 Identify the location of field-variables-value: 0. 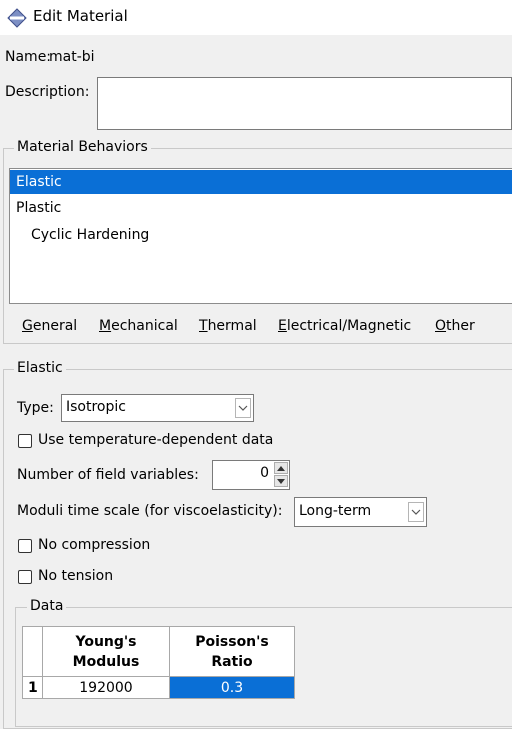
(264, 473).